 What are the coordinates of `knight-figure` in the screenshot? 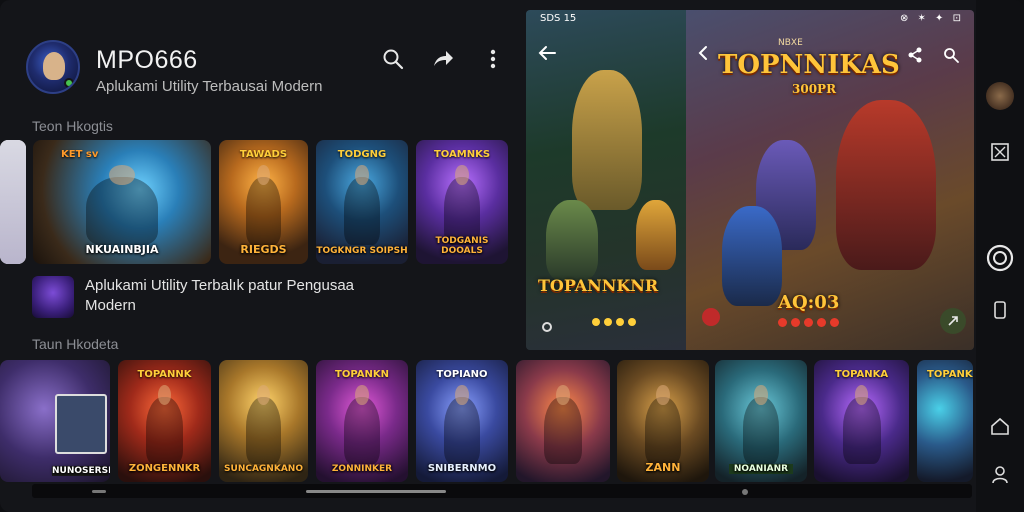 It's located at (607, 140).